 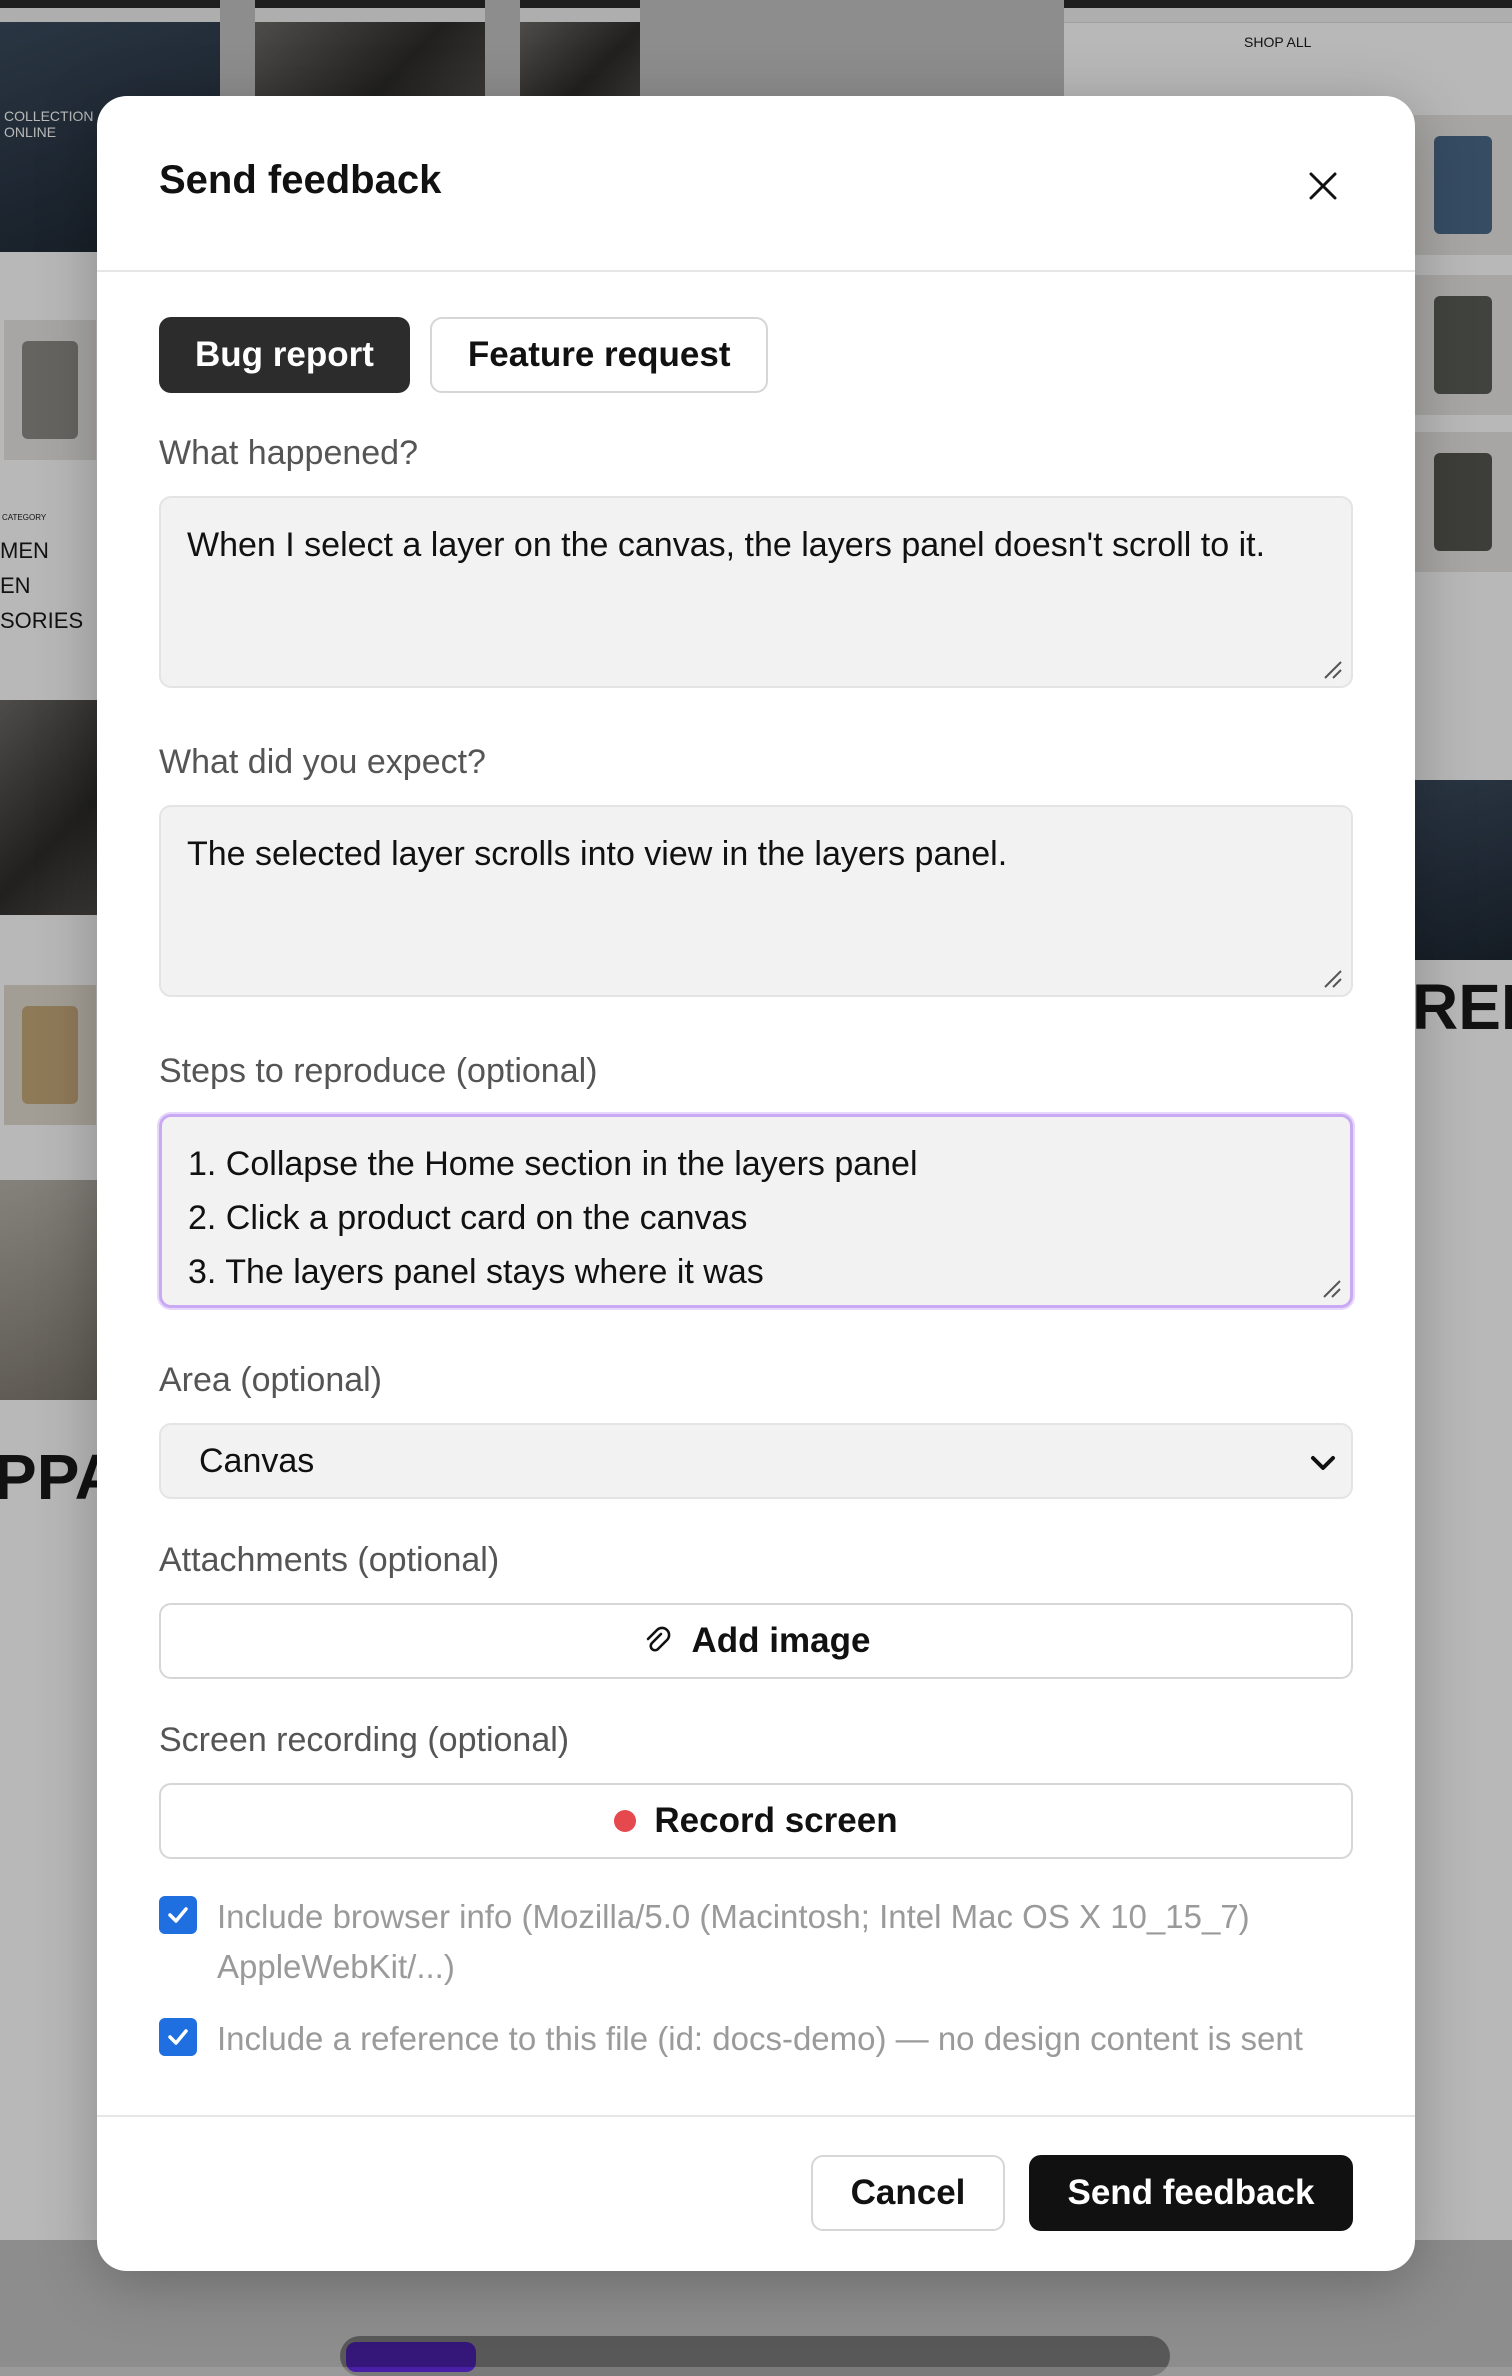 I want to click on browser-info-checkbox, so click(x=178, y=1915).